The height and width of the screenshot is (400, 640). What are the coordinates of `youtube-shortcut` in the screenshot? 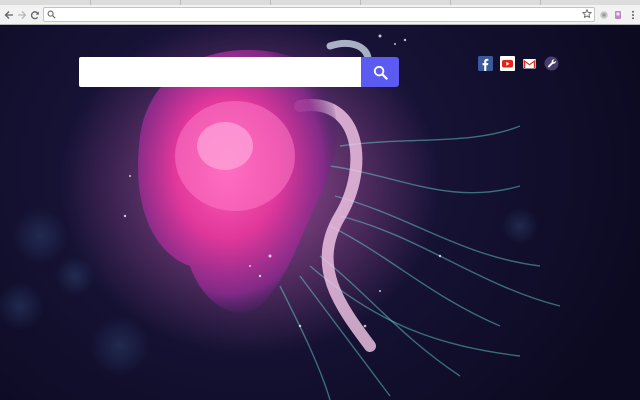 It's located at (507, 63).